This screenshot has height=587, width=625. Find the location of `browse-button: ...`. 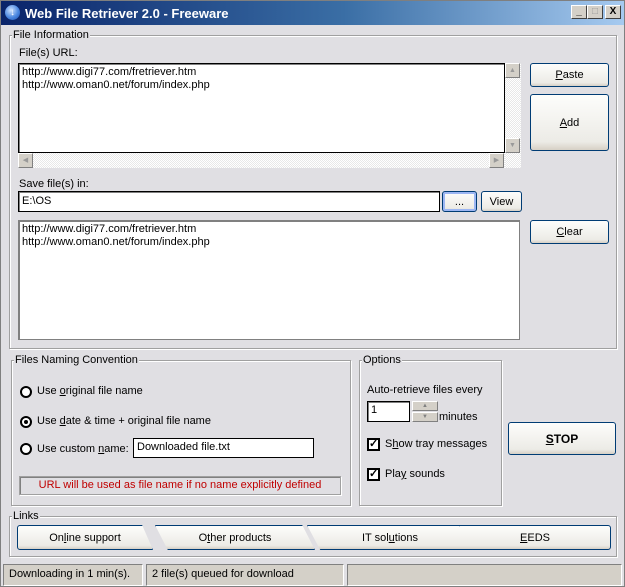

browse-button: ... is located at coordinates (459, 201).